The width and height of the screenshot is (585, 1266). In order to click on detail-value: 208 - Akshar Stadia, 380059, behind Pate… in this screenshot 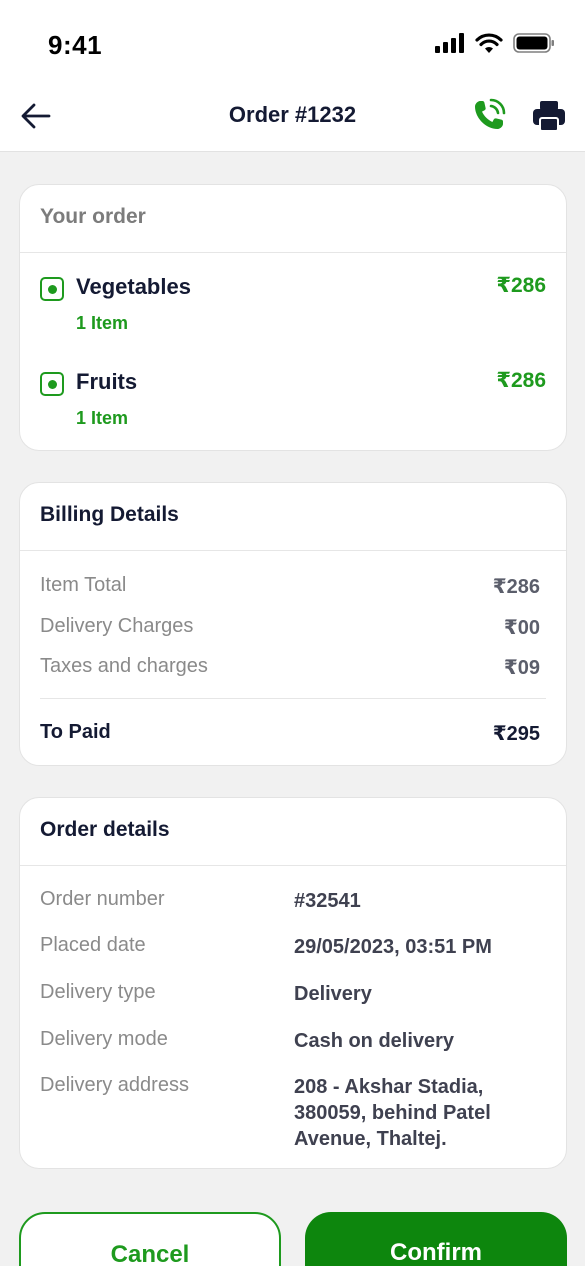, I will do `click(392, 1113)`.